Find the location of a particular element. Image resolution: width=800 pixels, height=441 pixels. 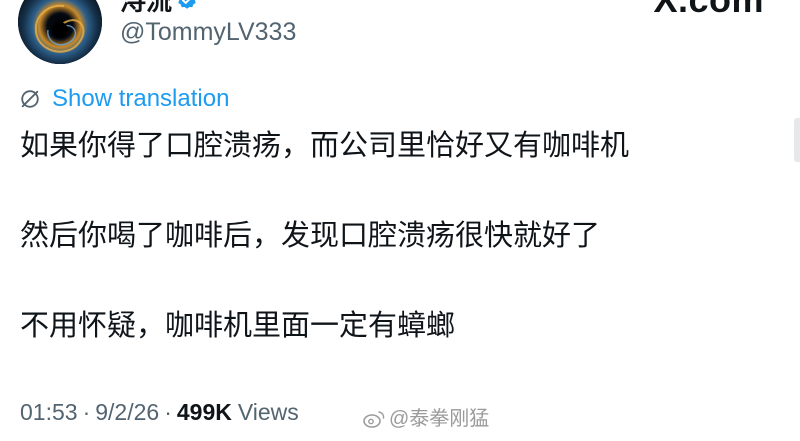

display-name-text: 浔流 is located at coordinates (146, 8).